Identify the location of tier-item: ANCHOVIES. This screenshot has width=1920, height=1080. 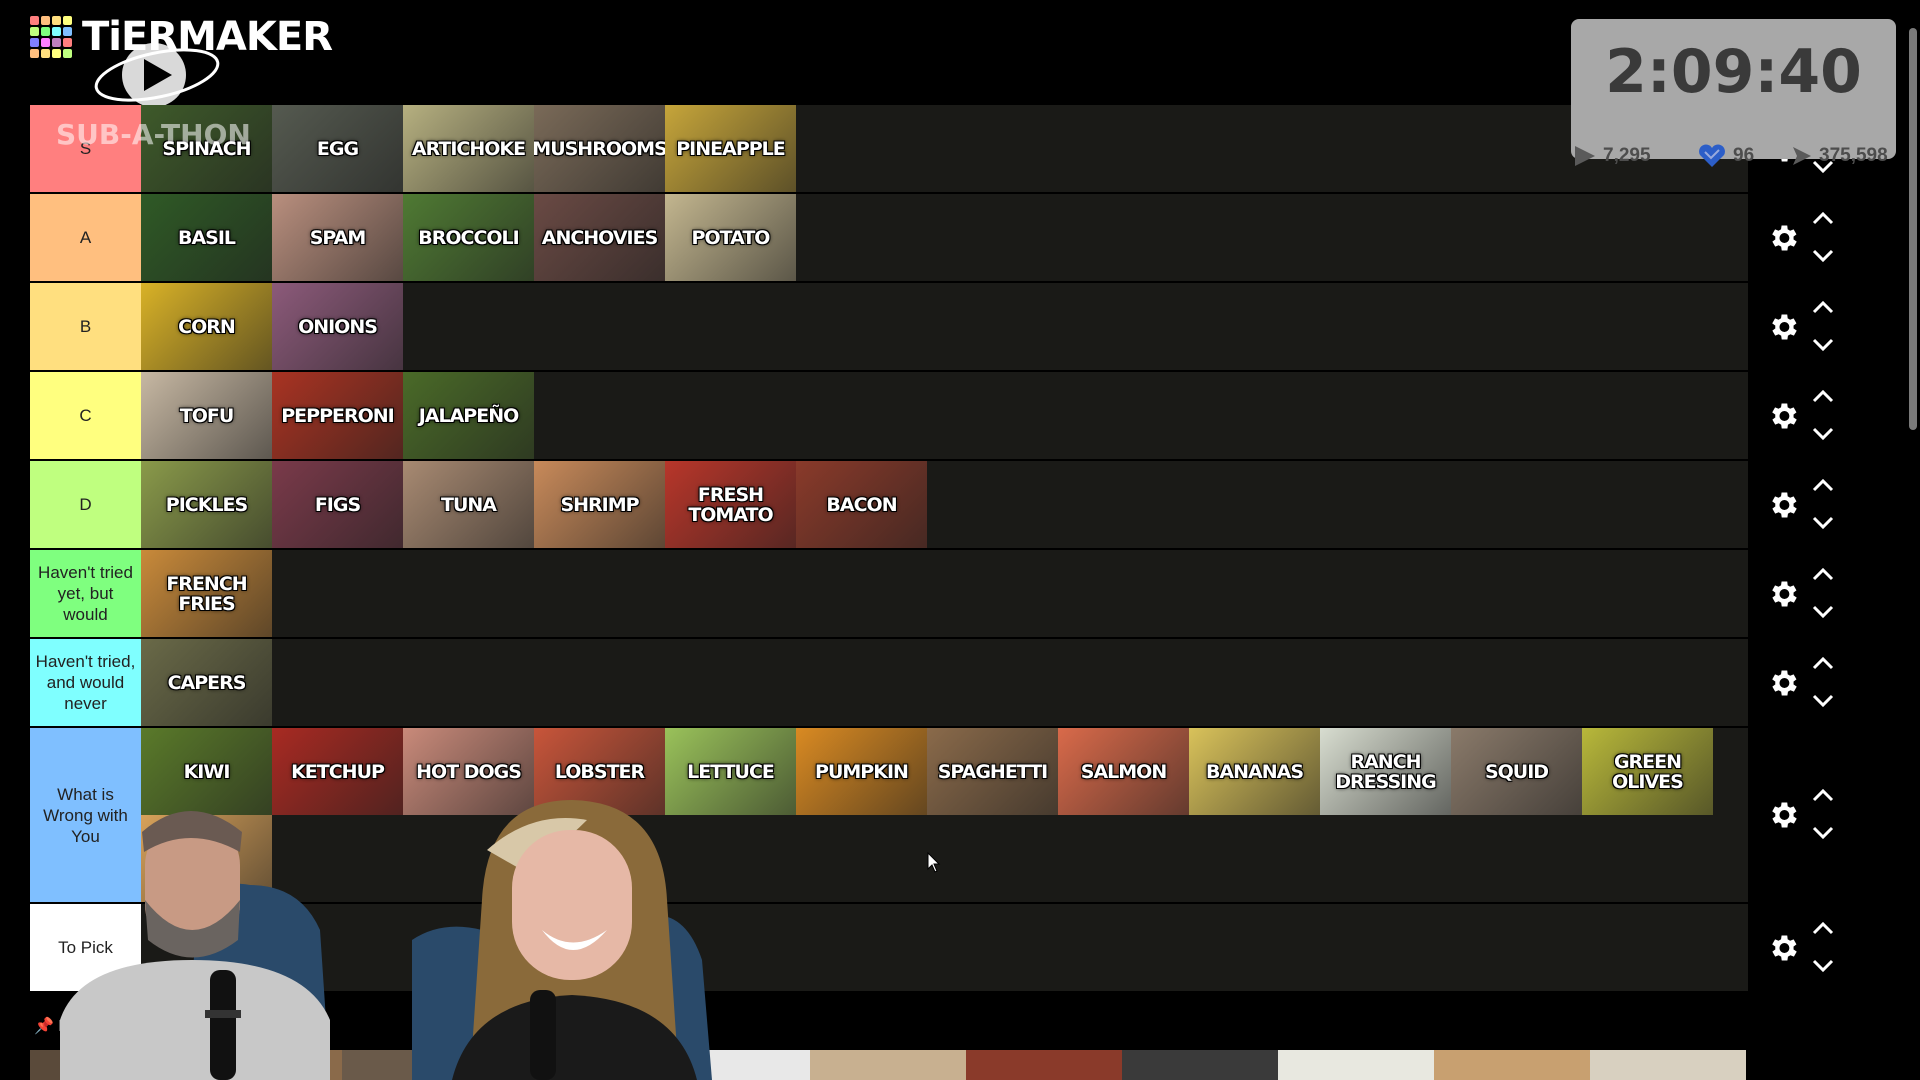
(599, 237).